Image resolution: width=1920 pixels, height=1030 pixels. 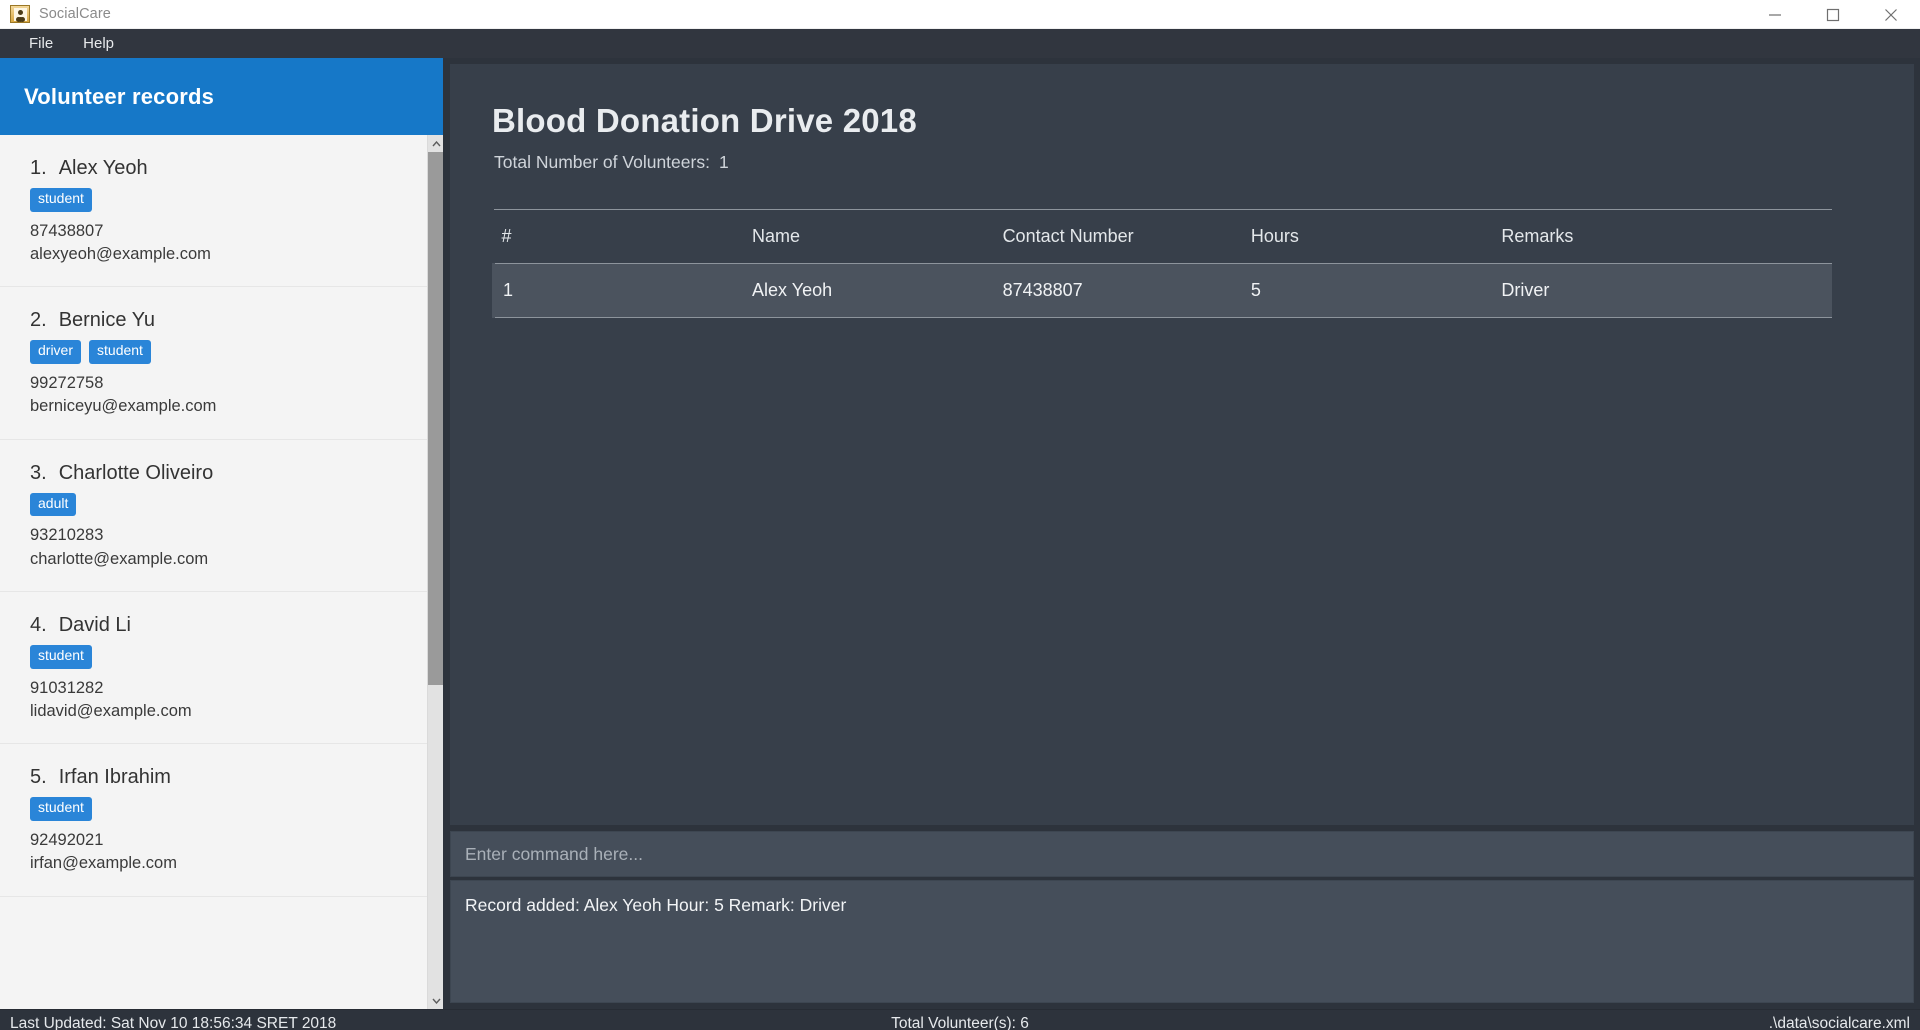 What do you see at coordinates (723, 162) in the screenshot?
I see `total-volunteers-value: 1` at bounding box center [723, 162].